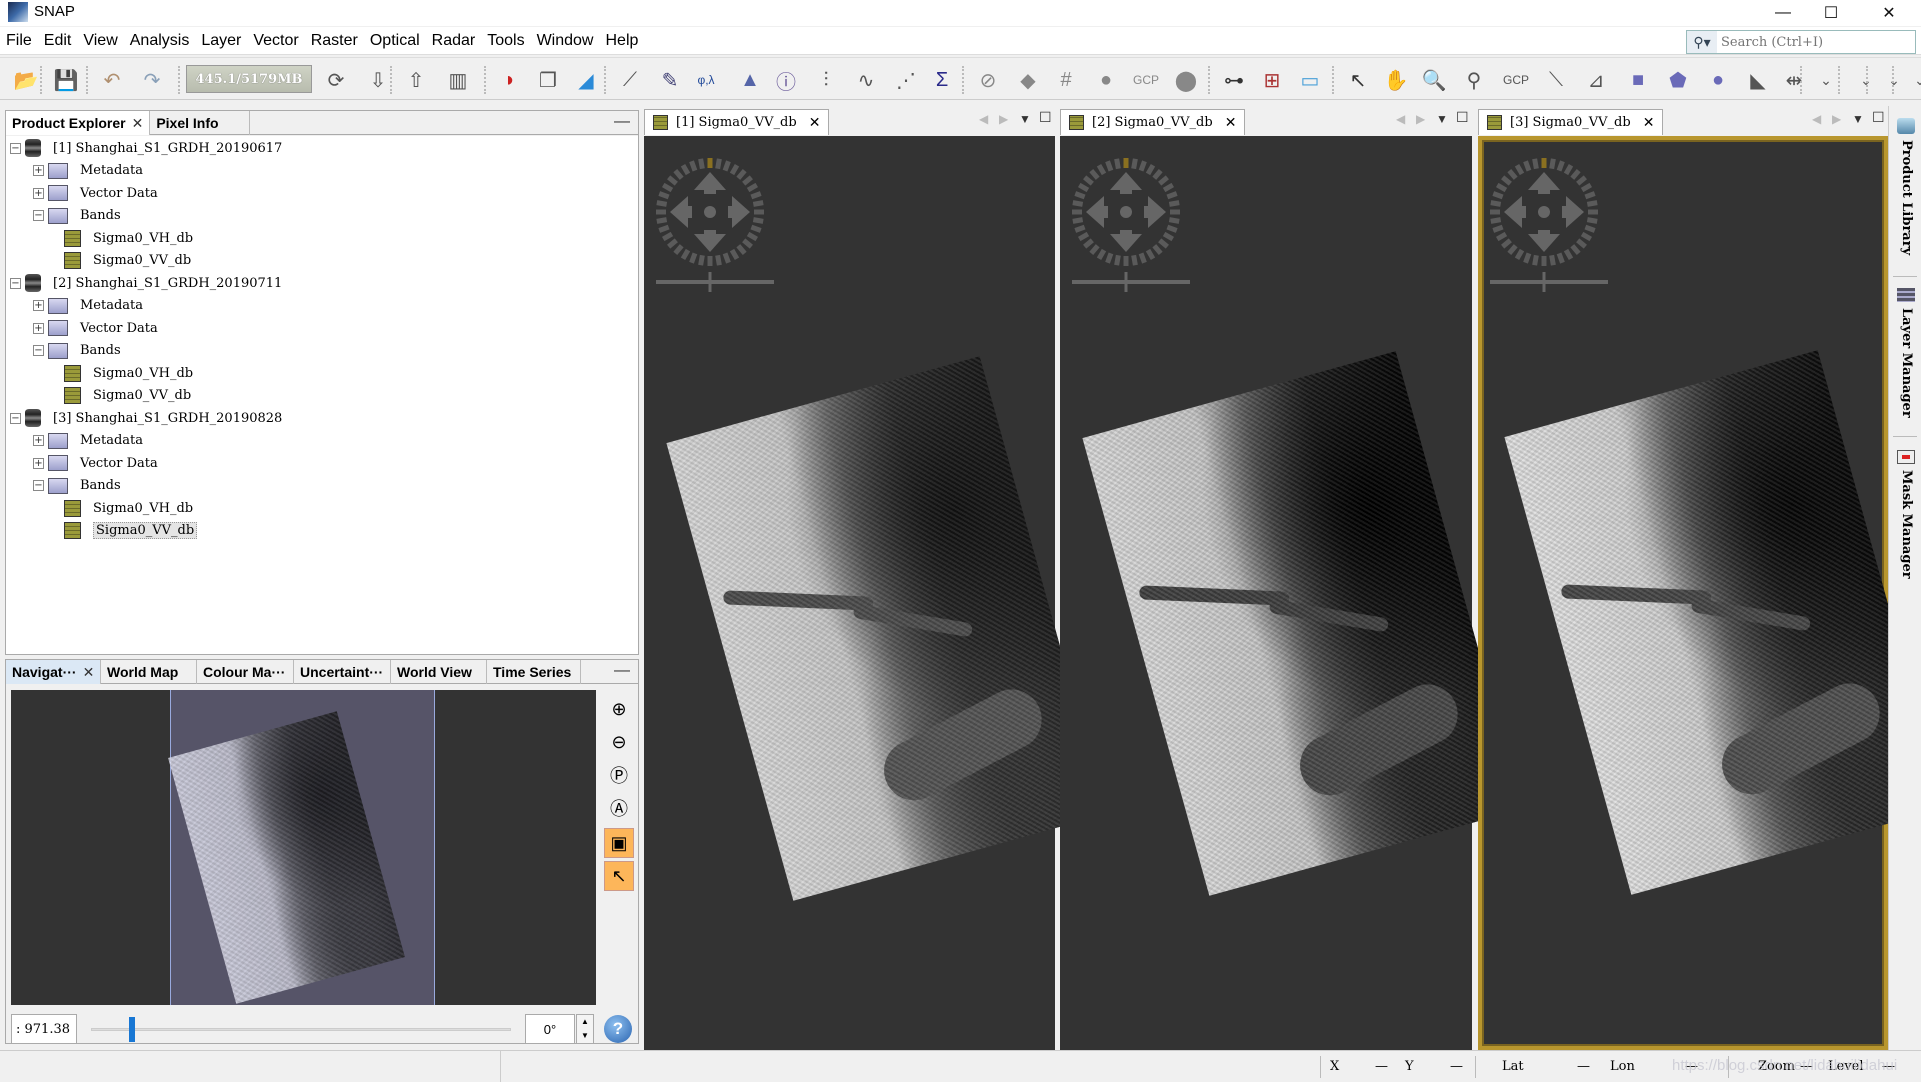 The width and height of the screenshot is (1921, 1082). Describe the element at coordinates (1474, 80) in the screenshot. I see `pin-placing-tool-button: ⚲` at that location.